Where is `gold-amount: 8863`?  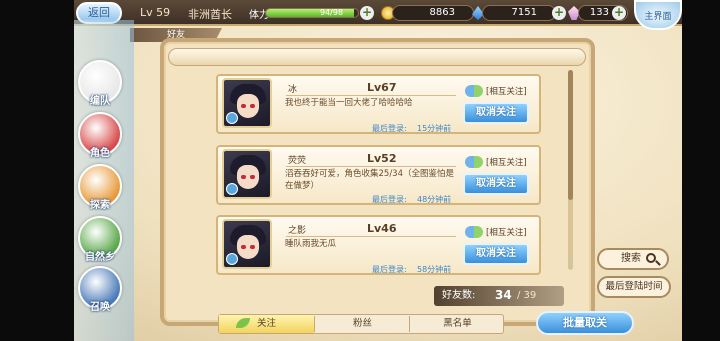
gold-amount: 8863 is located at coordinates (433, 13).